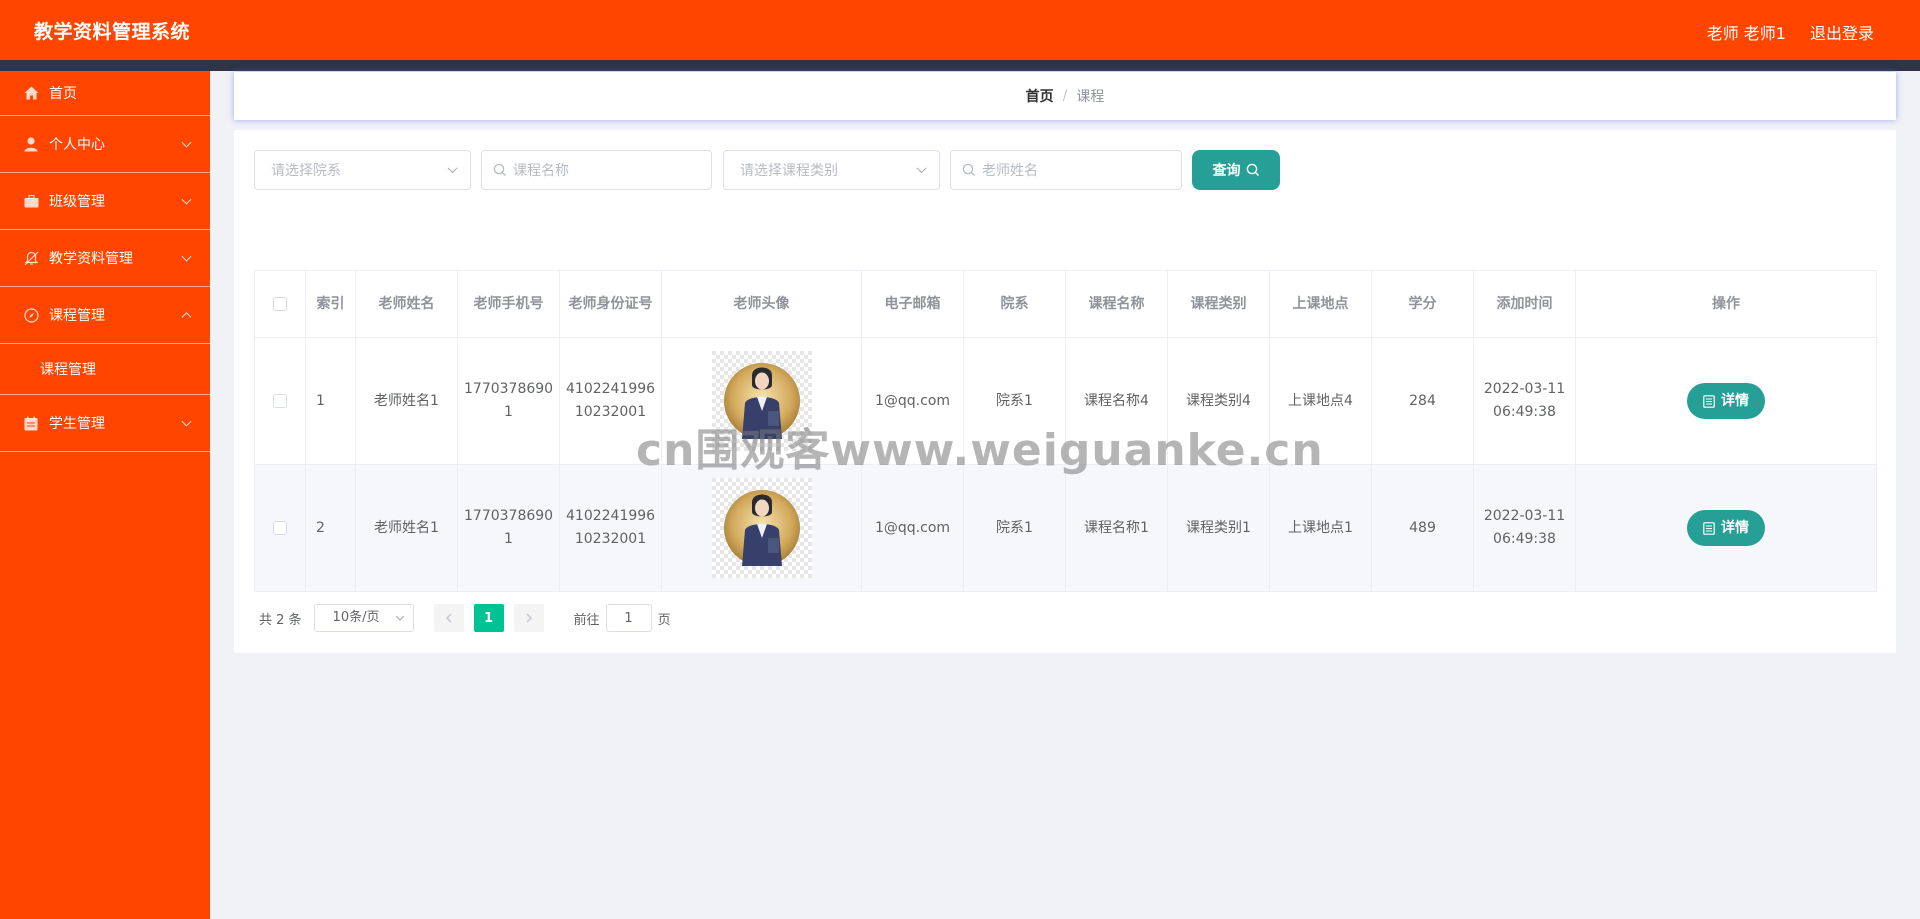 This screenshot has width=1920, height=919. I want to click on date-line: 2022-03-11, so click(1524, 516).